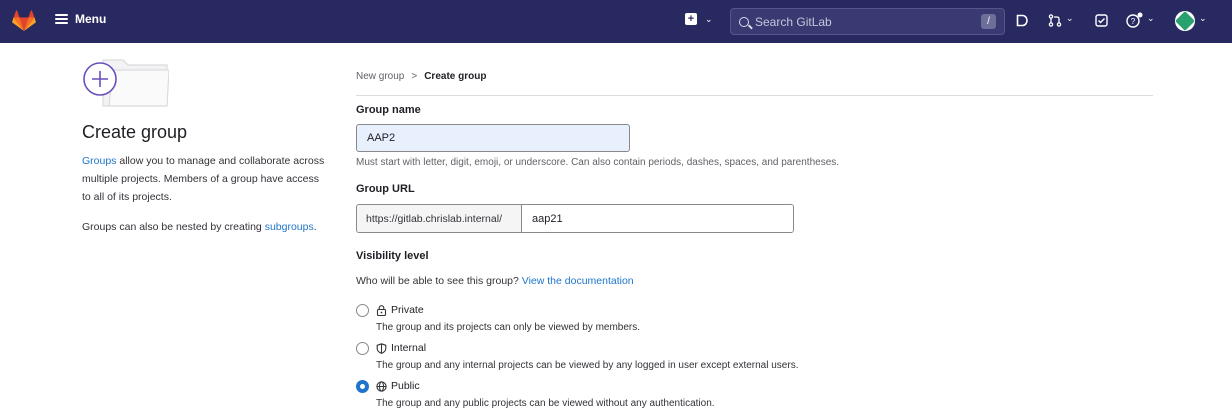 This screenshot has width=1232, height=419. Describe the element at coordinates (744, 21) in the screenshot. I see `search-icon` at that location.